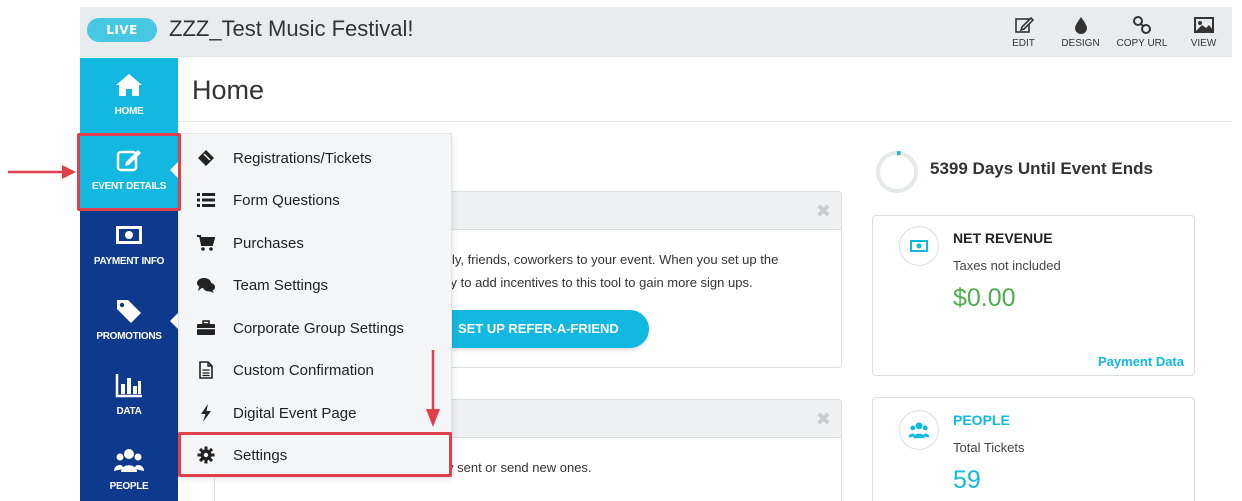  I want to click on menu-item-form-questions: Form Questions, so click(315, 200).